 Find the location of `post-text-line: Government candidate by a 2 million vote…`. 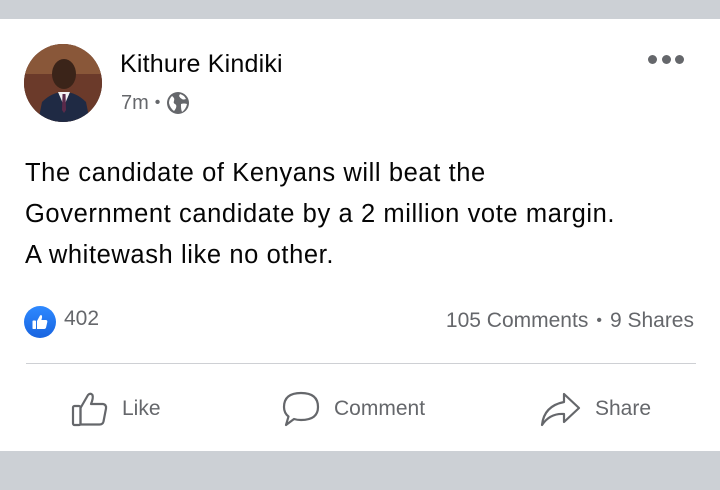

post-text-line: Government candidate by a 2 million vote… is located at coordinates (320, 214).